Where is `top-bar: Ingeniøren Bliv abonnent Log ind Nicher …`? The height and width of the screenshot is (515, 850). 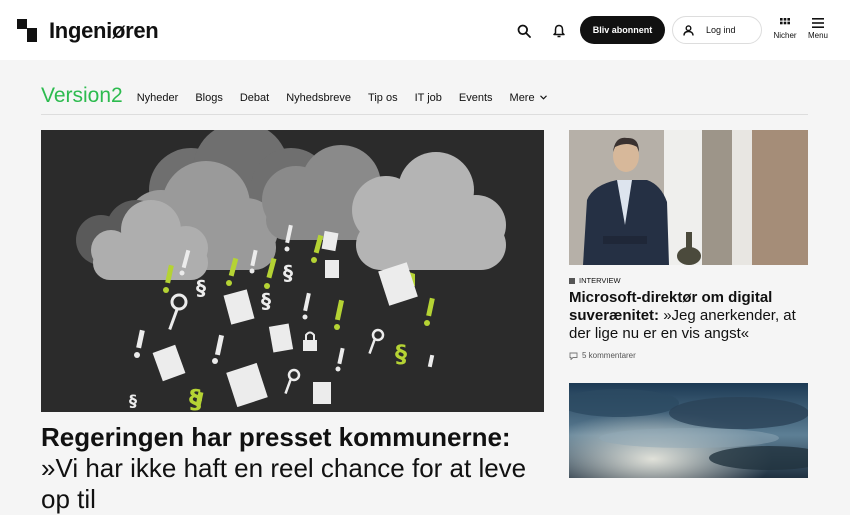 top-bar: Ingeniøren Bliv abonnent Log ind Nicher … is located at coordinates (425, 30).